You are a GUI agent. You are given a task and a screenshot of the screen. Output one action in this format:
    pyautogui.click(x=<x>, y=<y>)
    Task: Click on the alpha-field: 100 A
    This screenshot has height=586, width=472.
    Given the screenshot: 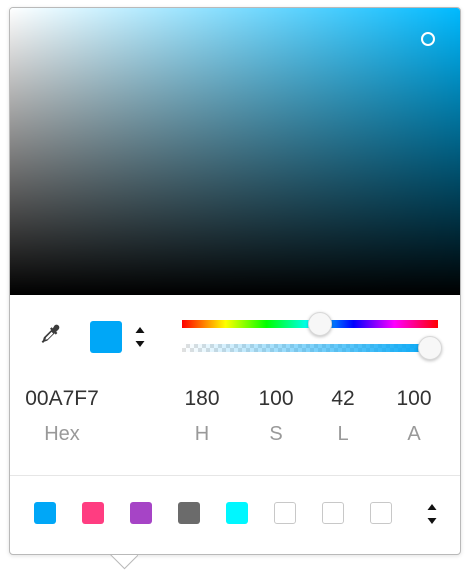 What is the action you would take?
    pyautogui.click(x=414, y=416)
    